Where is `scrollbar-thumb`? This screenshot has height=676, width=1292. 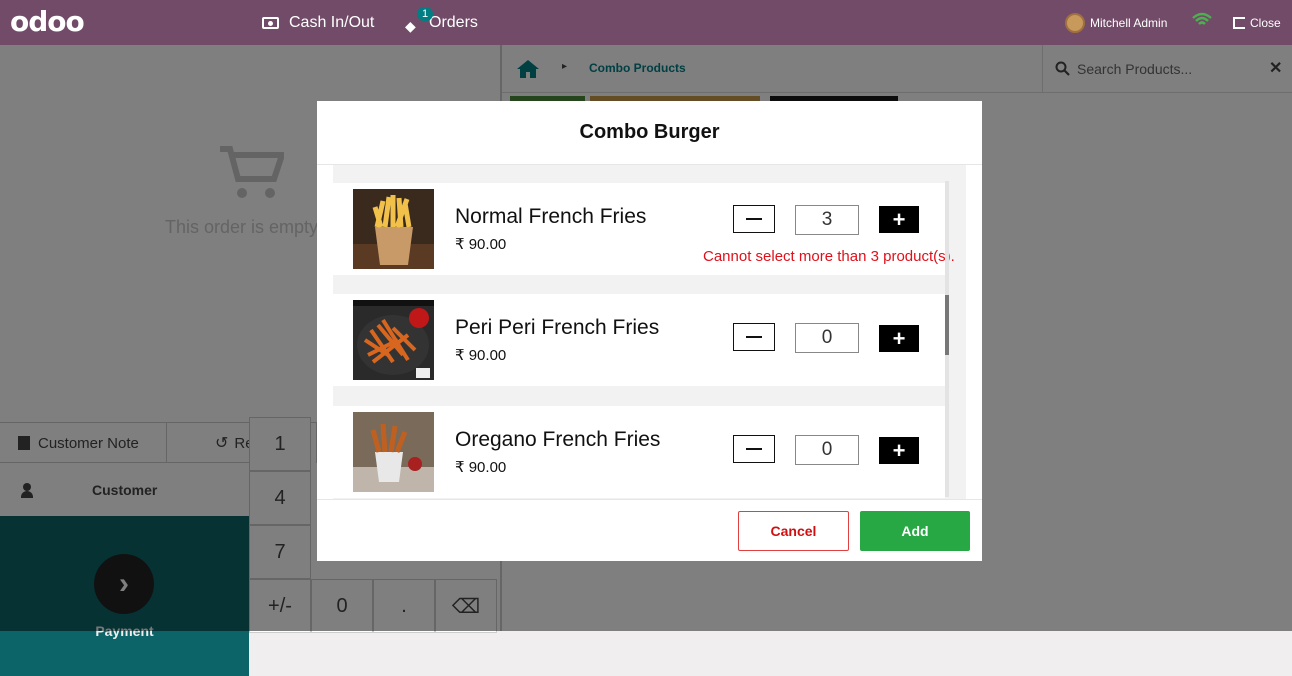 scrollbar-thumb is located at coordinates (947, 325).